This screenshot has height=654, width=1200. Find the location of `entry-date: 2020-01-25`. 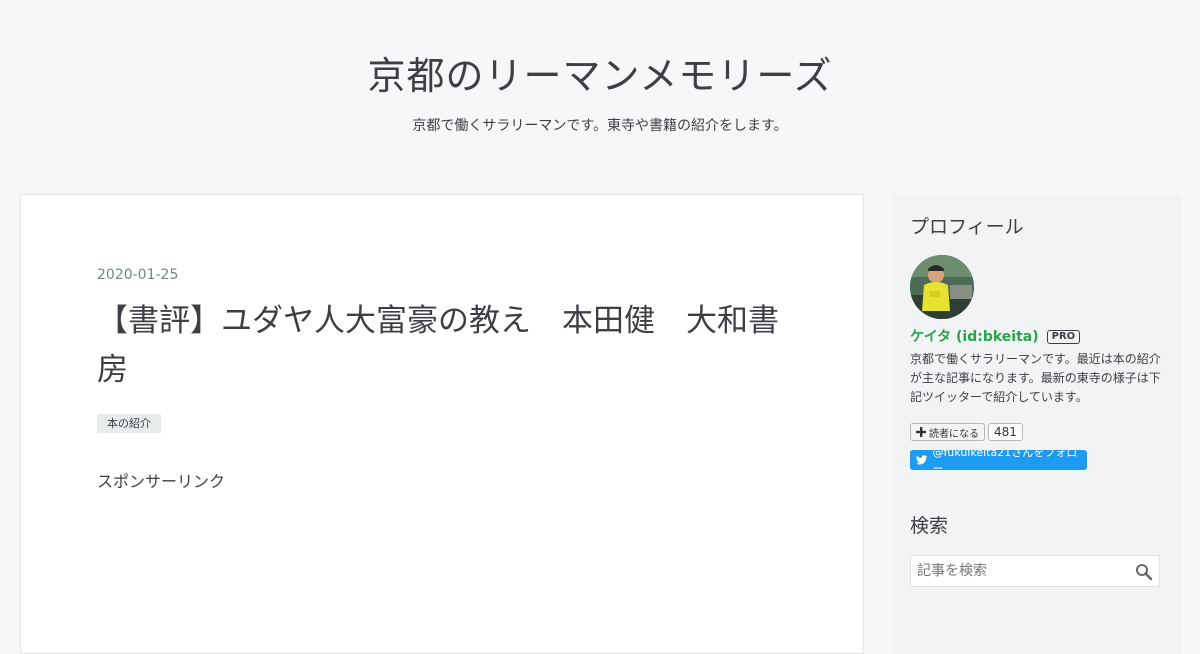

entry-date: 2020-01-25 is located at coordinates (137, 275).